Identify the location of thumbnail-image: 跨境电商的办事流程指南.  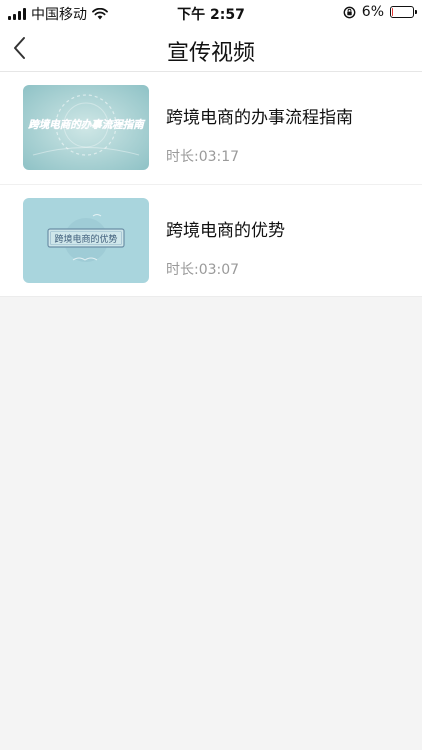
(86, 127).